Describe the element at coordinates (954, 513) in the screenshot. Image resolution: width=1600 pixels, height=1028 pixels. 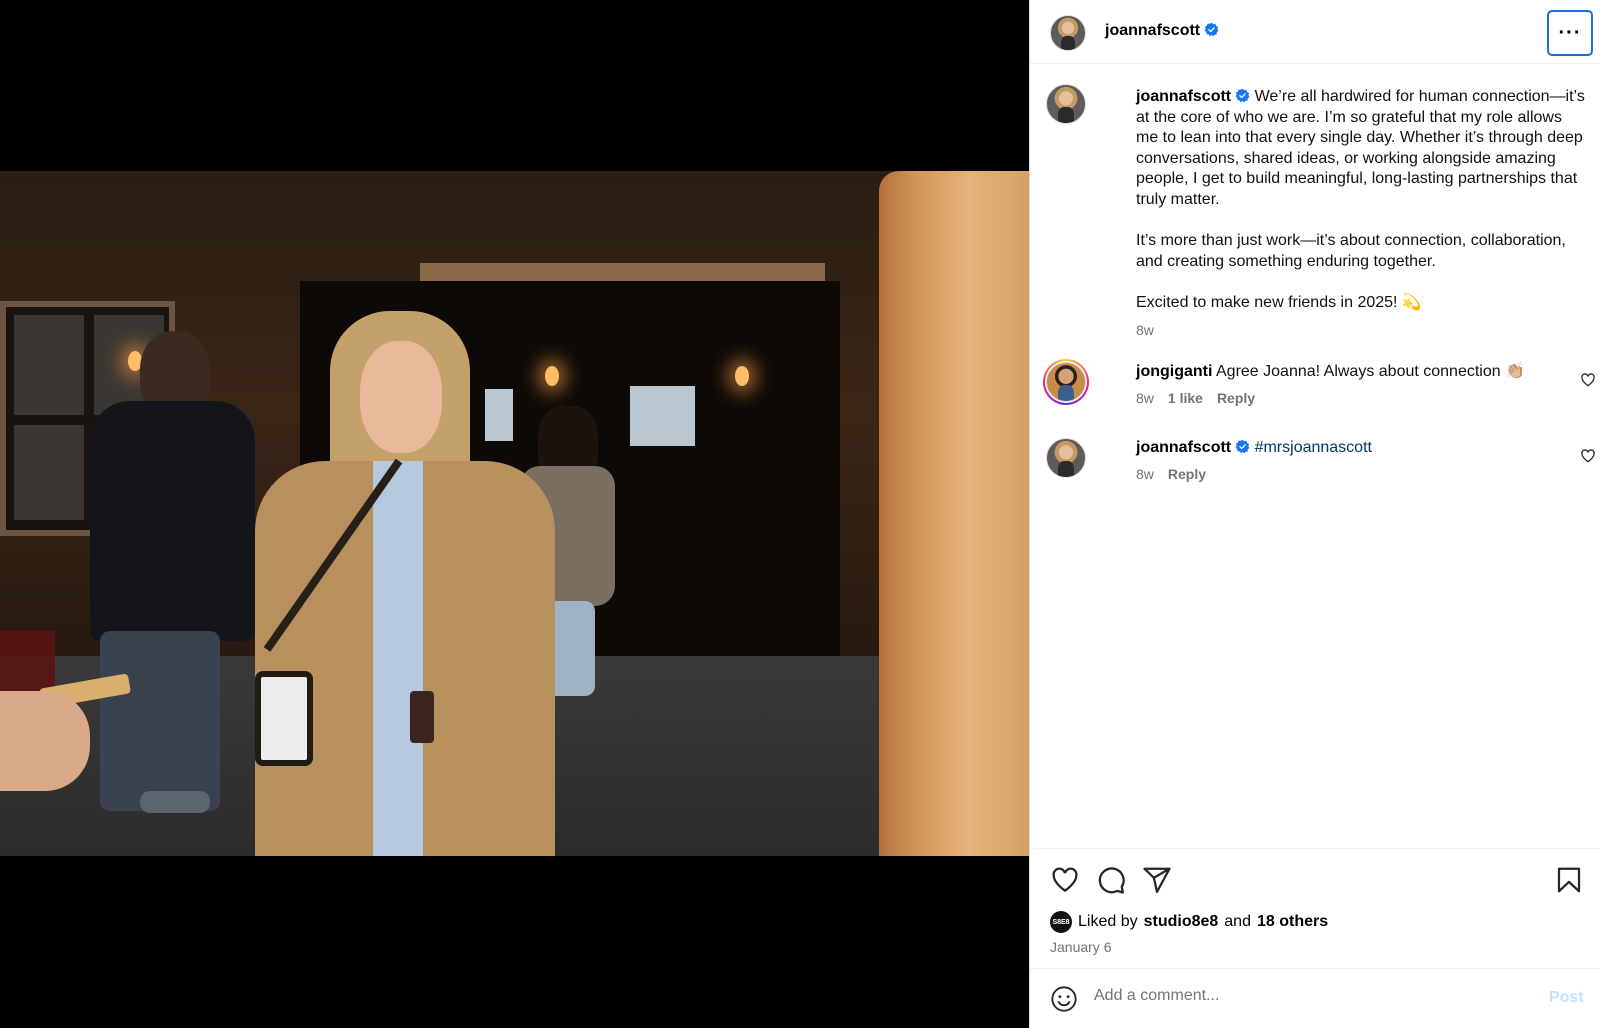
I see `photo-wall` at that location.